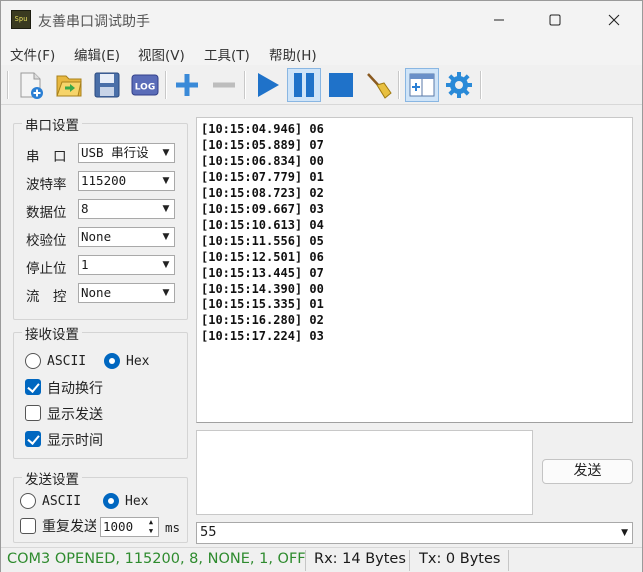 The image size is (643, 572). I want to click on play-icon, so click(268, 85).